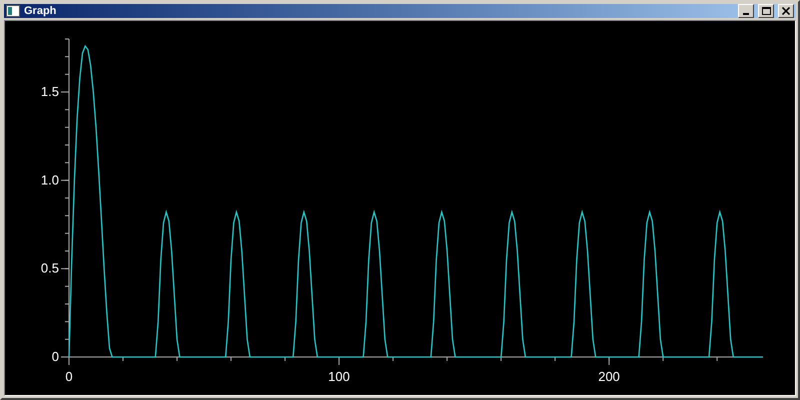  I want to click on close-icon, so click(786, 11).